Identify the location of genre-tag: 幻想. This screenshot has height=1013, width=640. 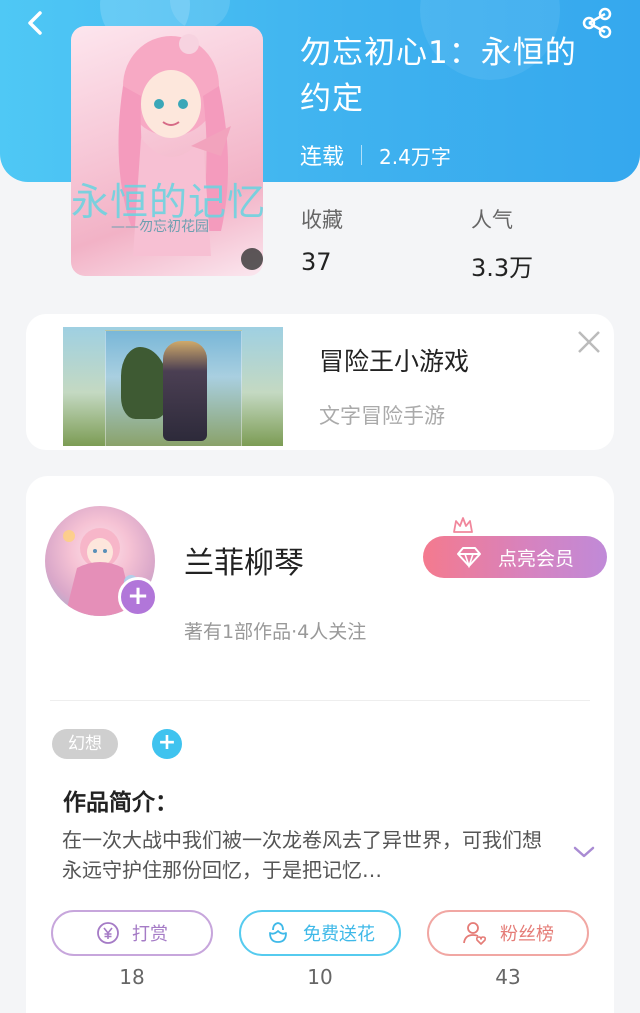
(85, 744).